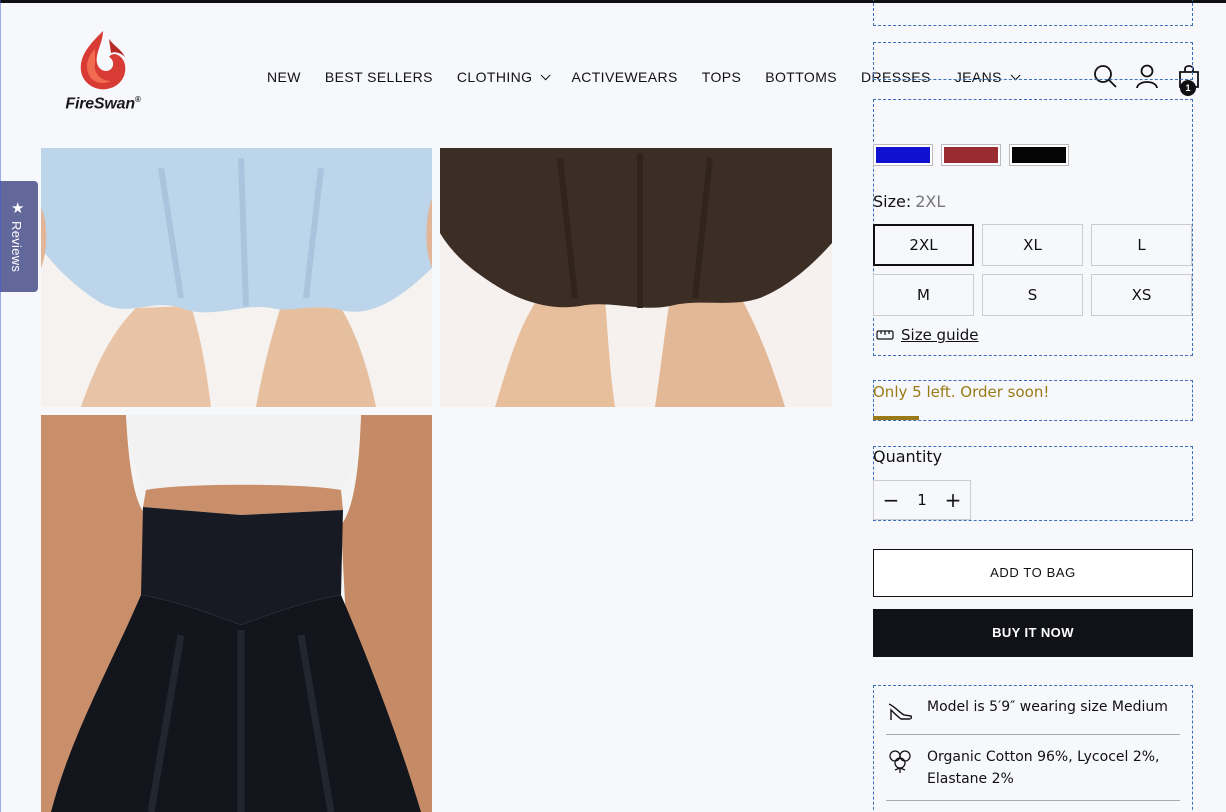 The width and height of the screenshot is (1226, 812). What do you see at coordinates (103, 104) in the screenshot?
I see `brand-wordmark: FireSwan®` at bounding box center [103, 104].